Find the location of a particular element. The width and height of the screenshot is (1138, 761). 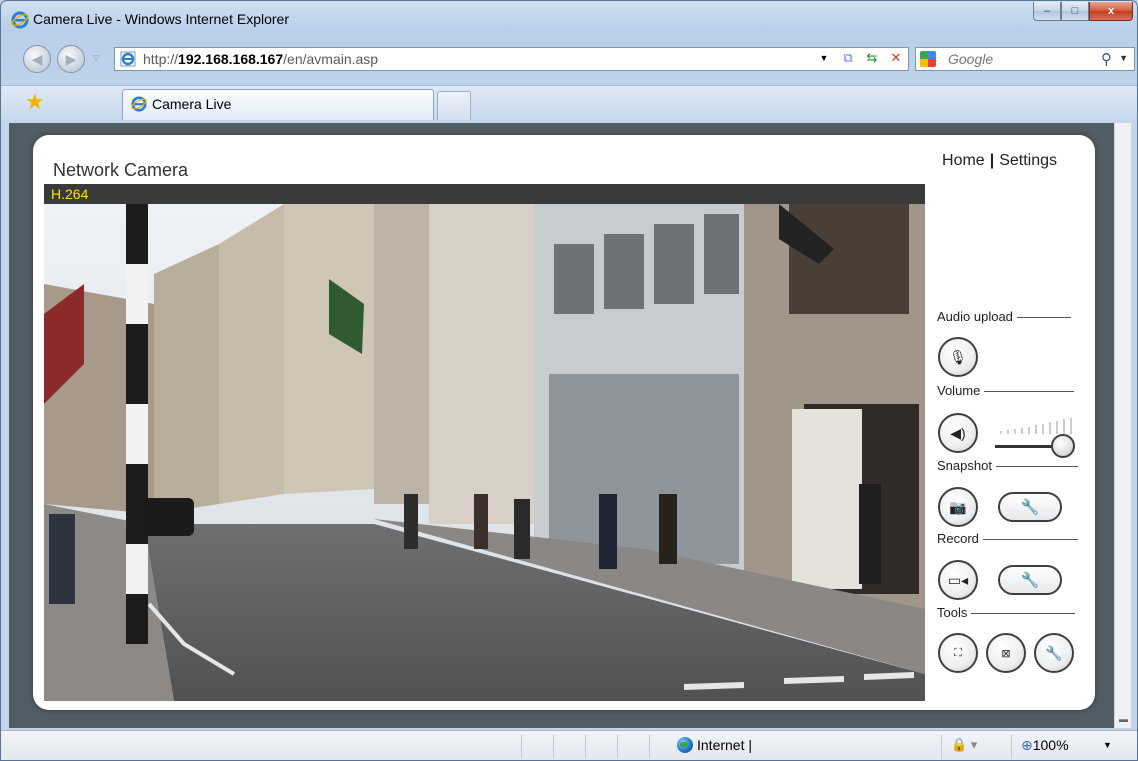

zoom-level: ⊕100% is located at coordinates (1045, 745).